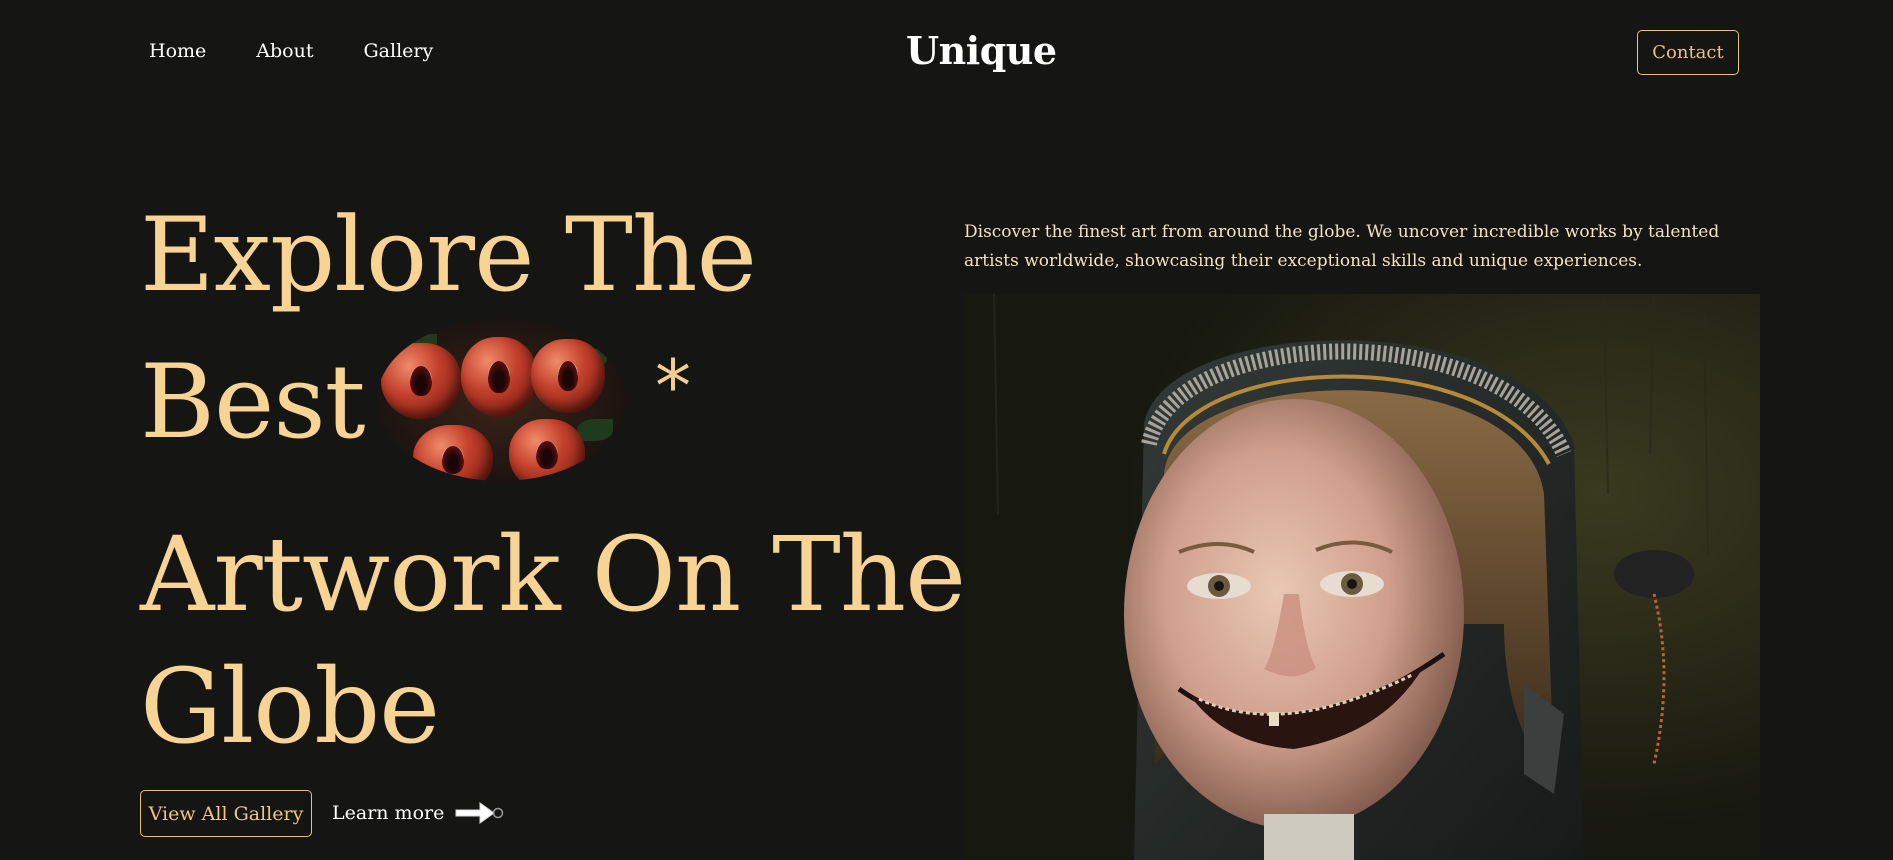 The image size is (1893, 860). What do you see at coordinates (284, 51) in the screenshot?
I see `nav-link-about: About` at bounding box center [284, 51].